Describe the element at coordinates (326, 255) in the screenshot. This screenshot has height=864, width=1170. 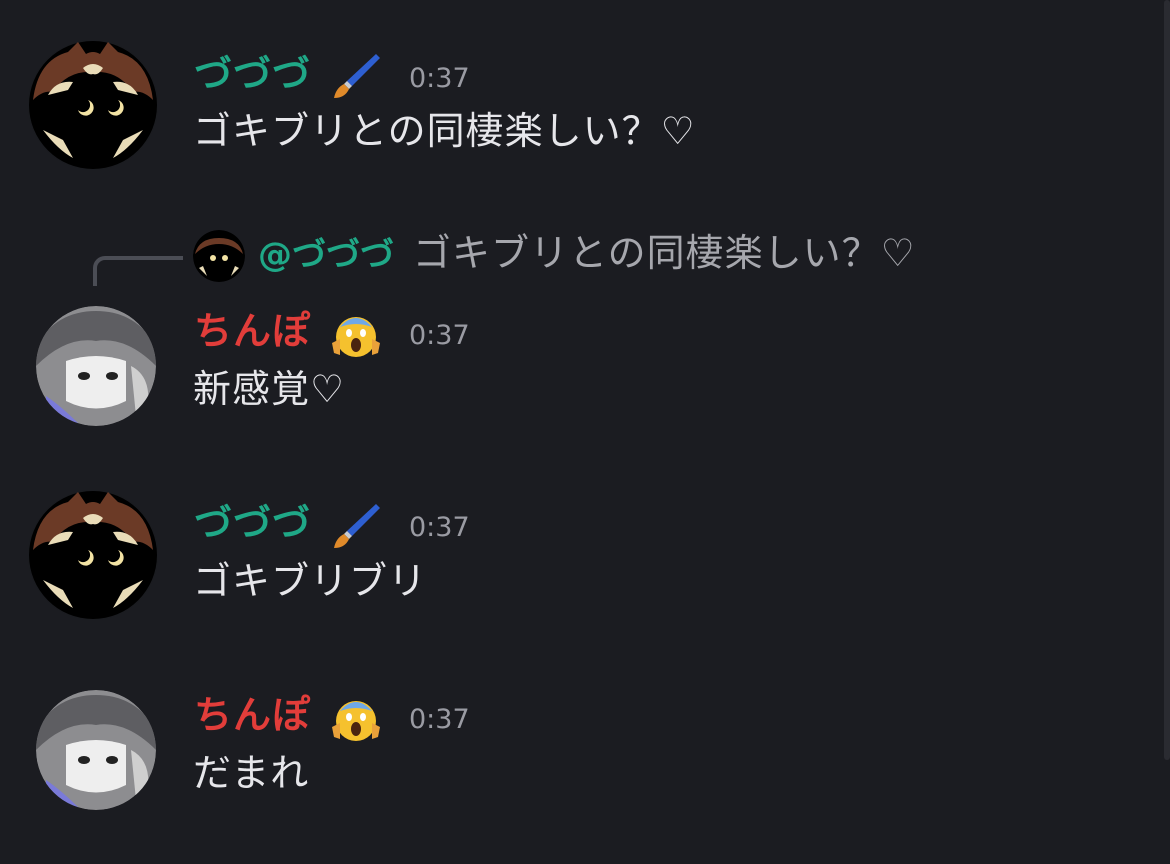
I see `reply-mention: @づづづ` at that location.